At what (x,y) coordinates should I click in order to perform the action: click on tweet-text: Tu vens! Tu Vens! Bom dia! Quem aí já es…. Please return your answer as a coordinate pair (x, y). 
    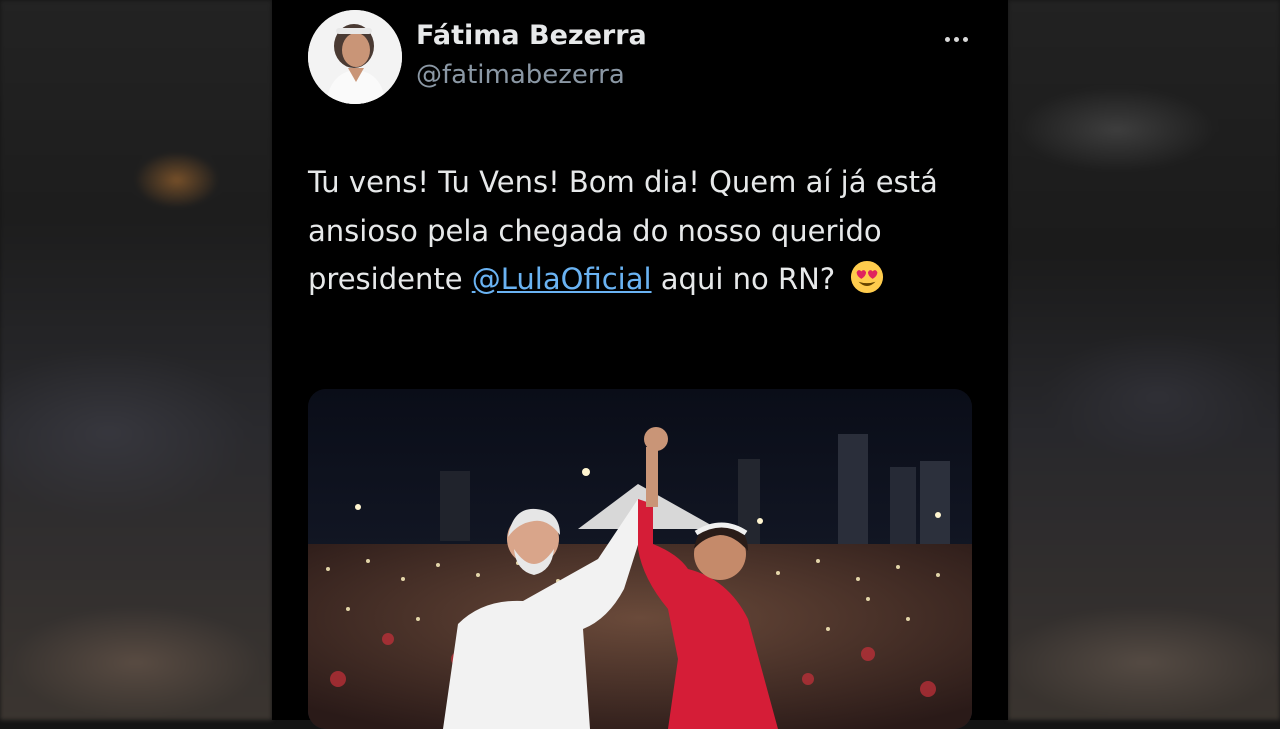
    Looking at the image, I should click on (638, 231).